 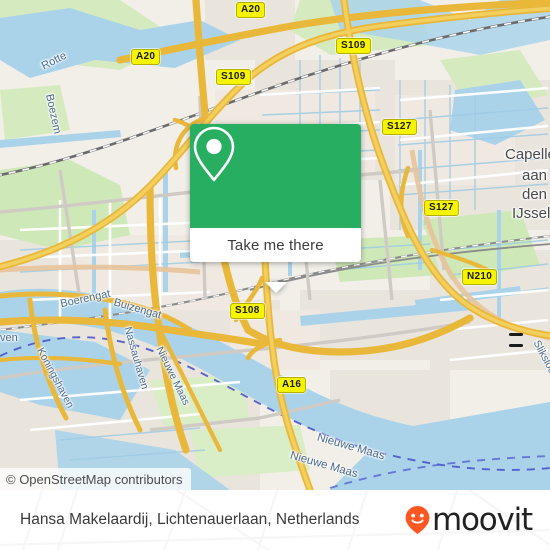 I want to click on osm-attribution: © OpenStreetMap contributors, so click(x=95, y=479).